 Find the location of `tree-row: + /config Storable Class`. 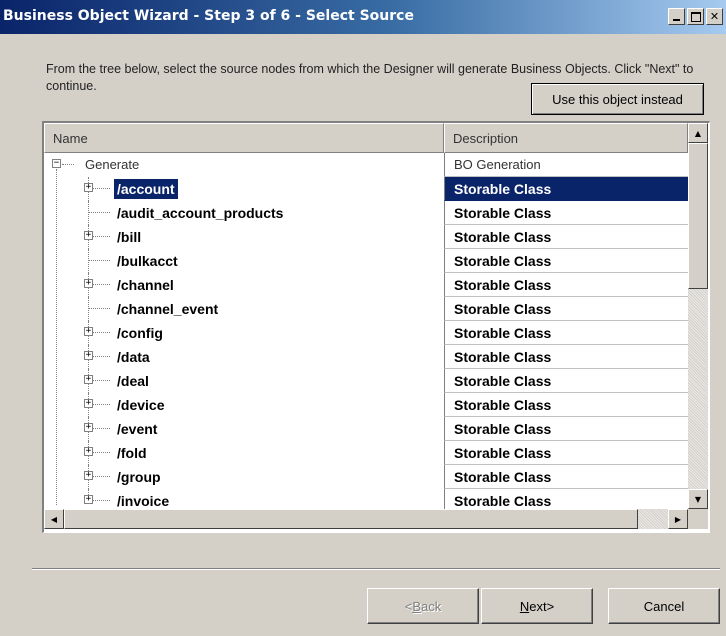

tree-row: + /config Storable Class is located at coordinates (366, 333).